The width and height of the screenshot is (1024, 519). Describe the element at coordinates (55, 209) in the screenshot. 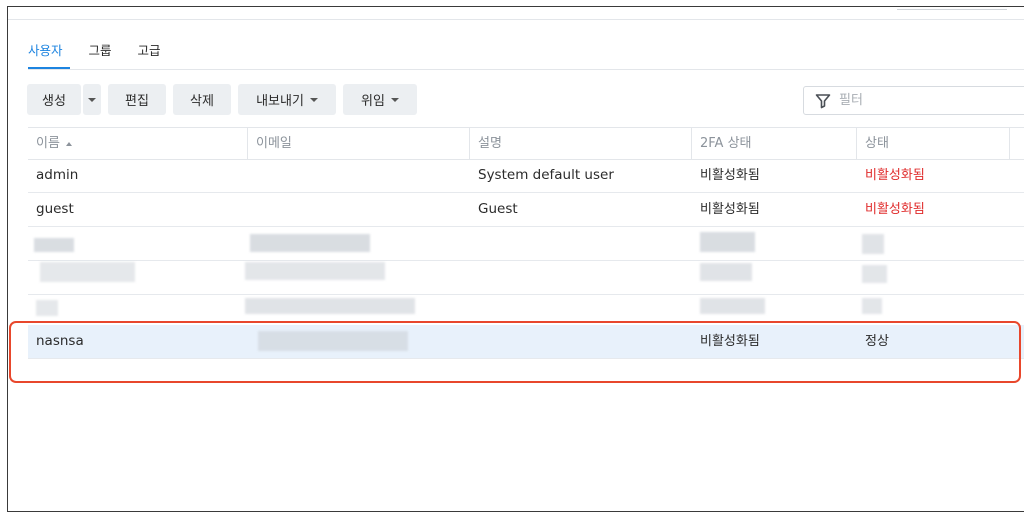

I see `user-name: guest` at that location.